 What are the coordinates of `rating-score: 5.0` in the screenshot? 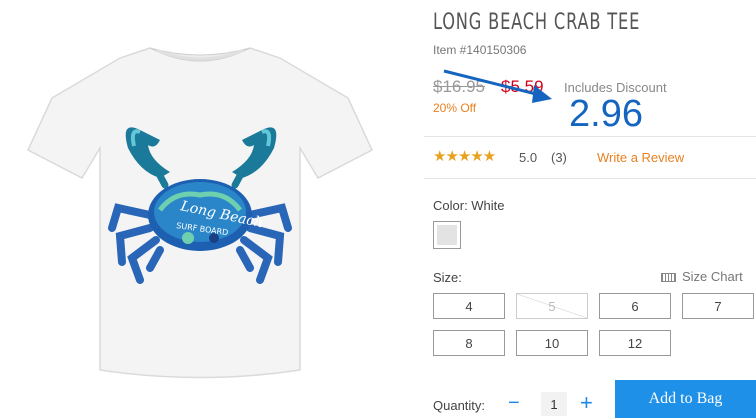 It's located at (528, 157).